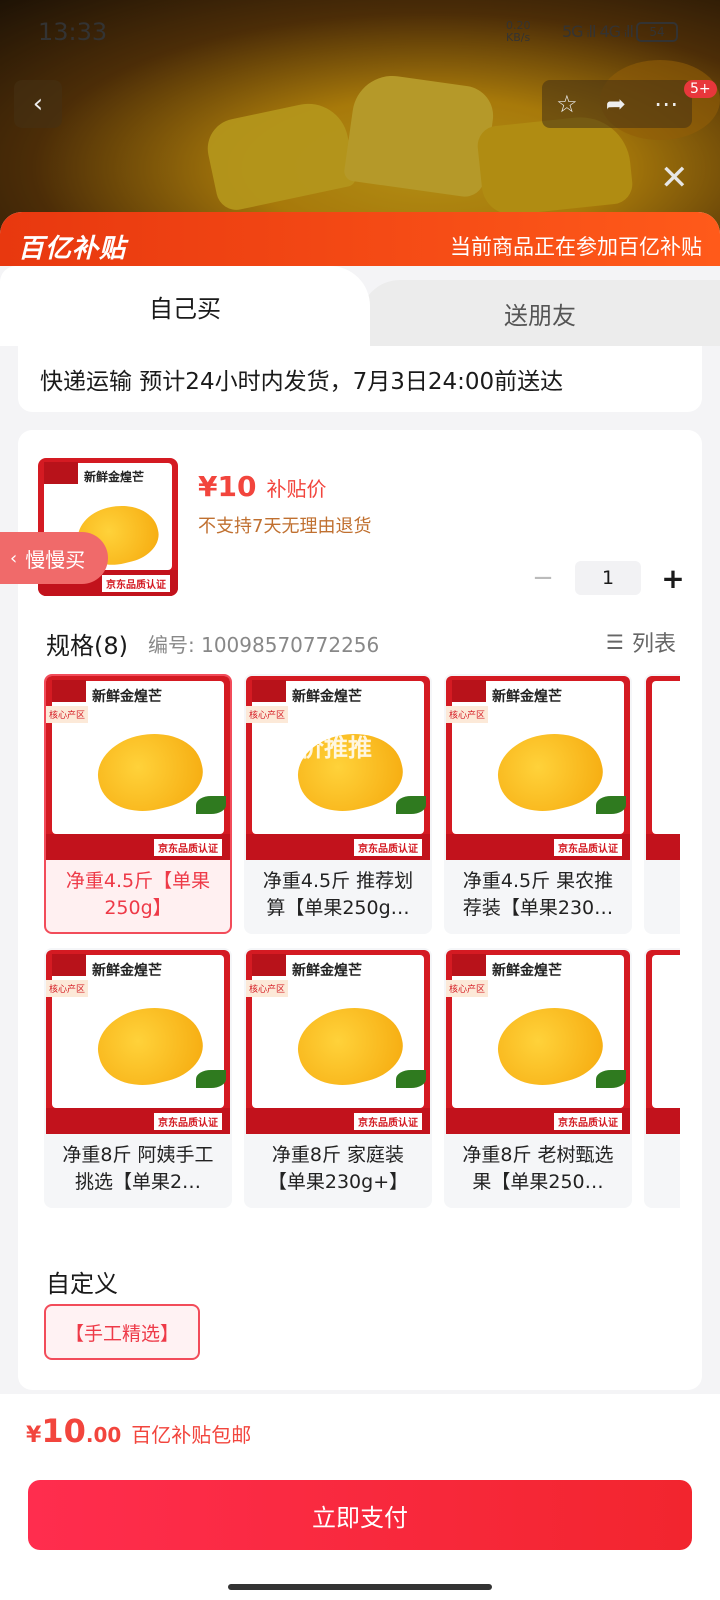  I want to click on spec-option-image: 新鲜金煌芒 核心产区京东品质认证 好价推推, so click(338, 768).